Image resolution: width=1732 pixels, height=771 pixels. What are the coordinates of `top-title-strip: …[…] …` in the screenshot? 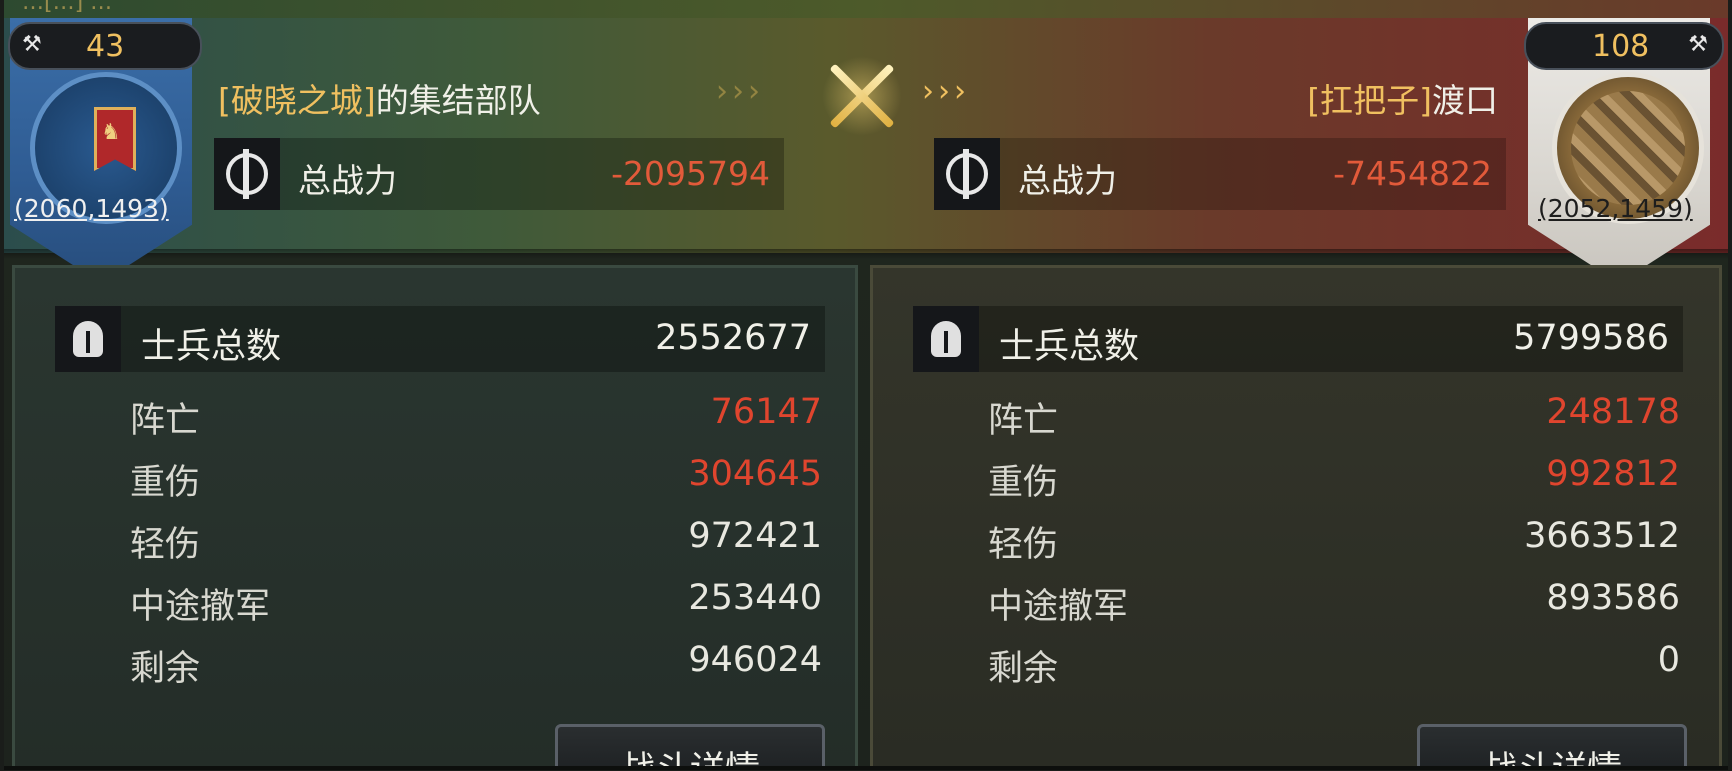 It's located at (866, 9).